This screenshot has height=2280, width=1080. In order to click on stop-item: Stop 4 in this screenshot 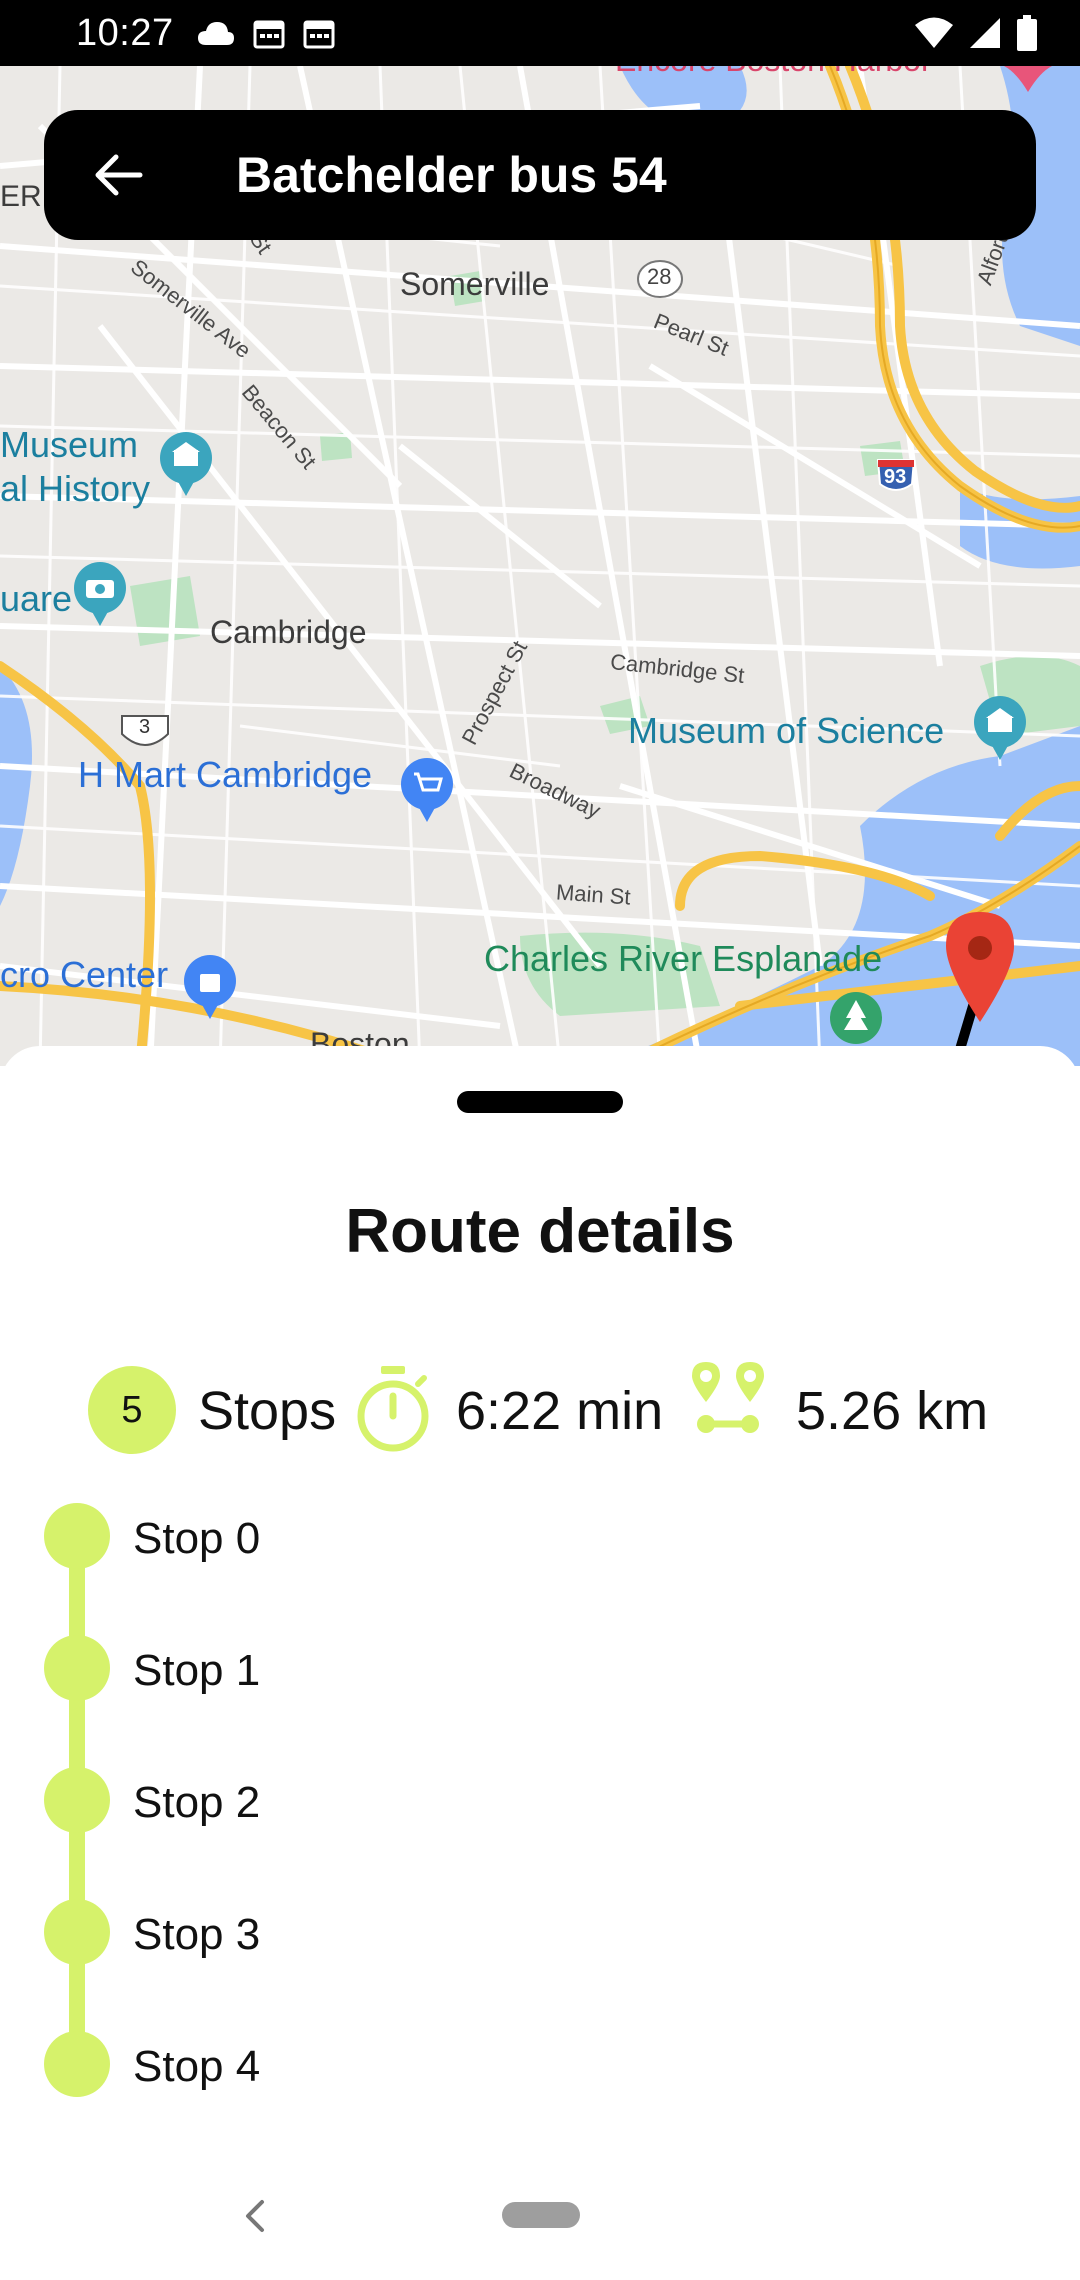, I will do `click(540, 2064)`.